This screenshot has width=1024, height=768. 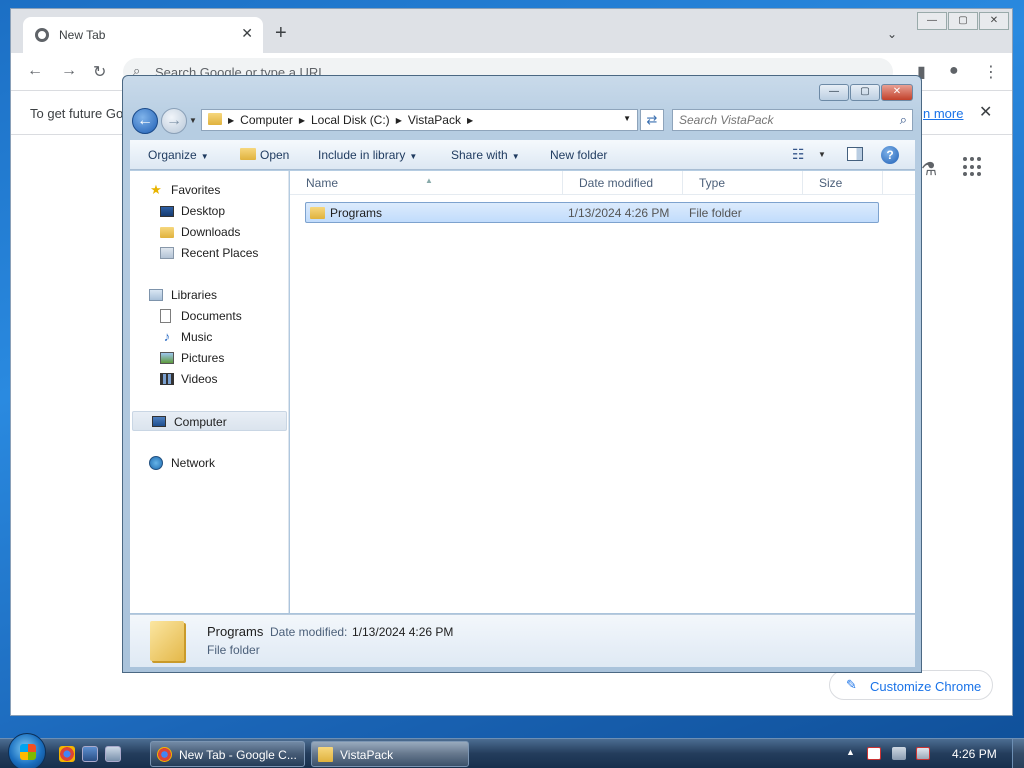 What do you see at coordinates (275, 155) in the screenshot?
I see `open-label: Open` at bounding box center [275, 155].